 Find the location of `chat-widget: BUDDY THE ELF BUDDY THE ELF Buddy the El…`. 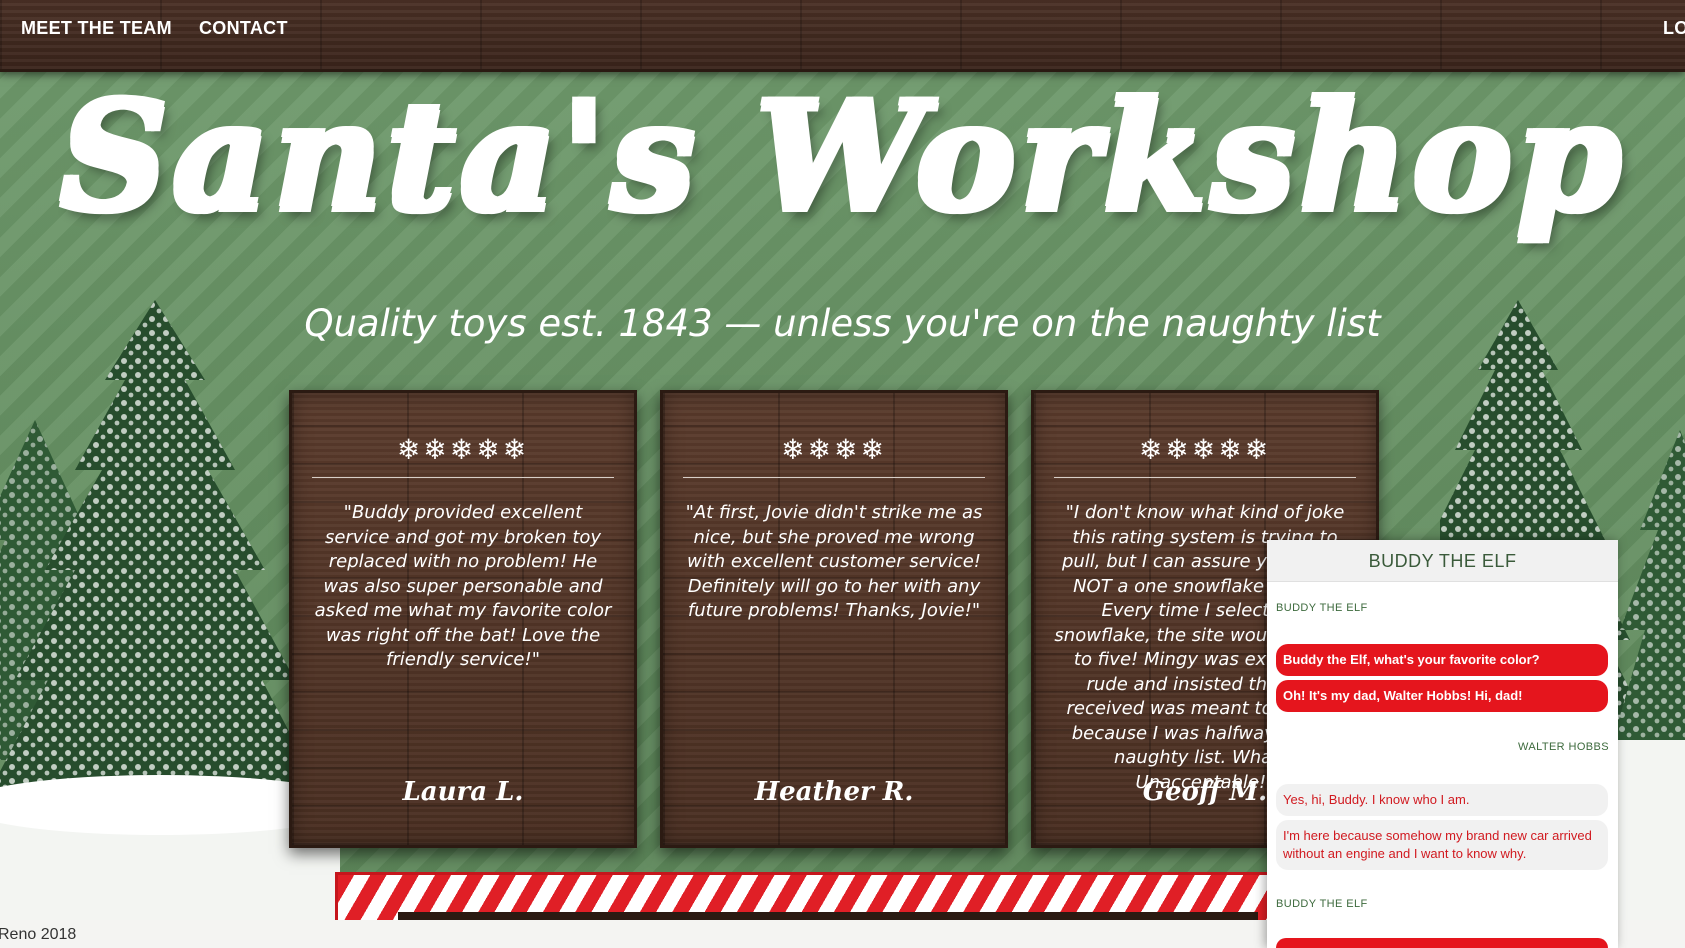

chat-widget: BUDDY THE ELF BUDDY THE ELF Buddy the El… is located at coordinates (1442, 744).